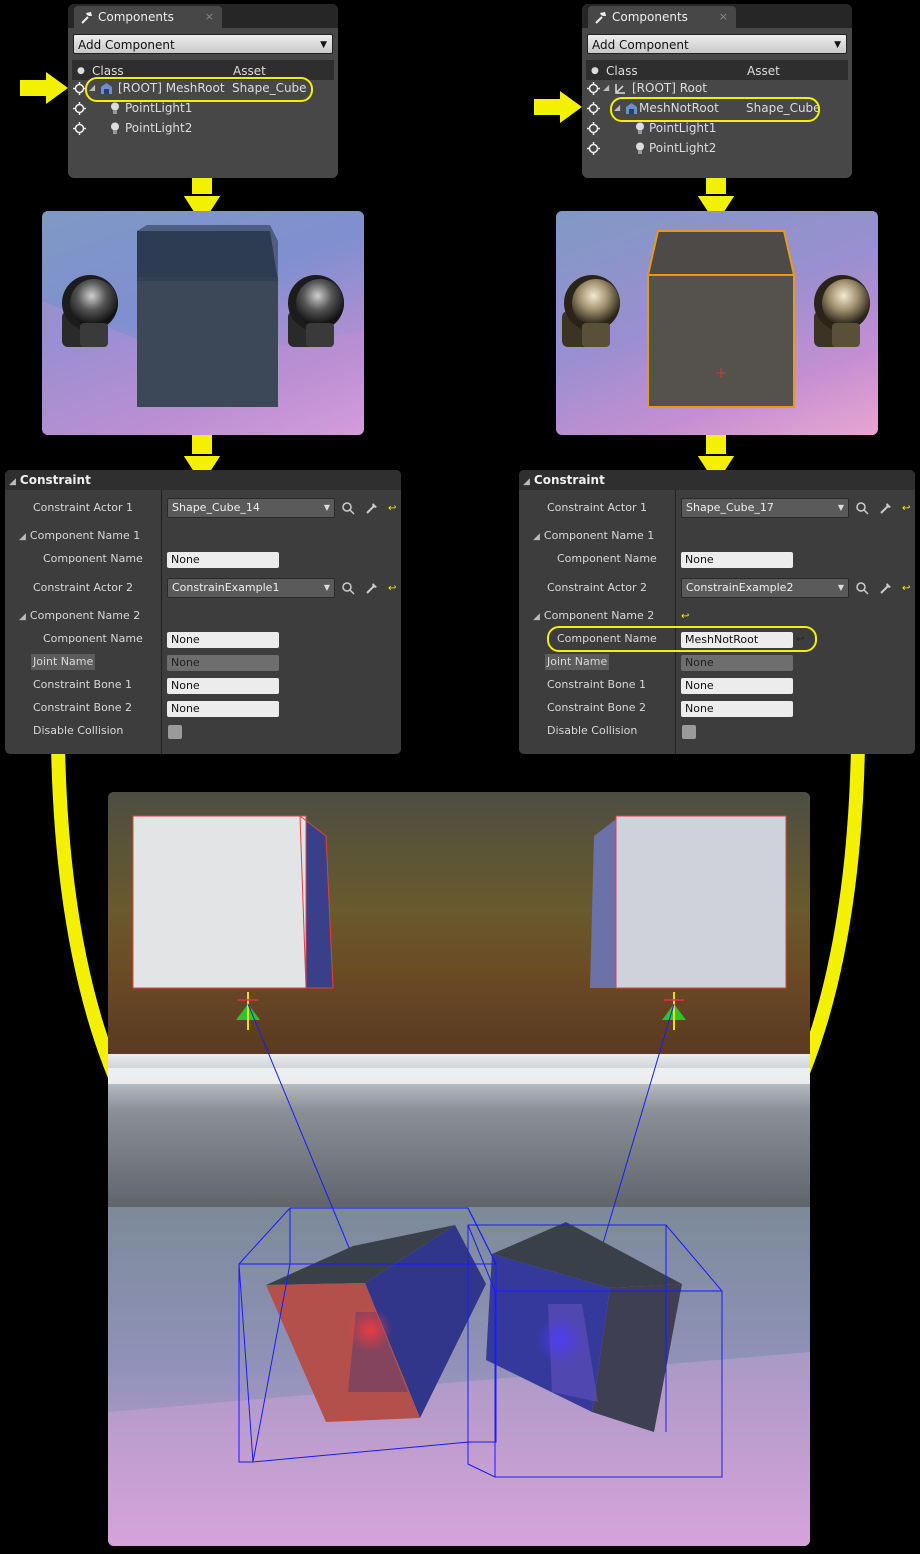 The image size is (920, 1554). I want to click on tree-label: PointLight2, so click(159, 128).